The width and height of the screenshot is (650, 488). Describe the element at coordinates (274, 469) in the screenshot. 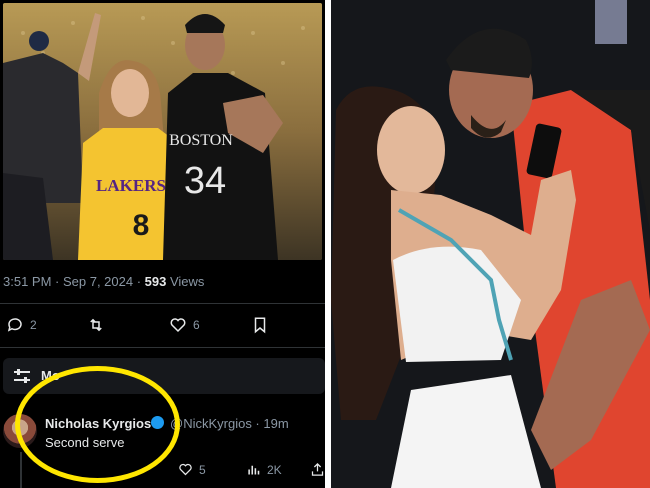

I see `reply-views-count: 2K` at that location.